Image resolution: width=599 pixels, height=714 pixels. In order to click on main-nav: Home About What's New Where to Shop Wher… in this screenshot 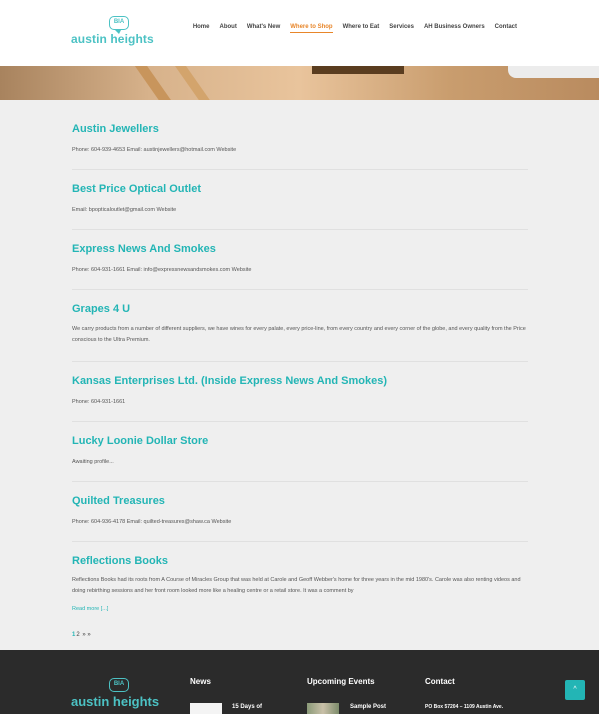, I will do `click(355, 28)`.